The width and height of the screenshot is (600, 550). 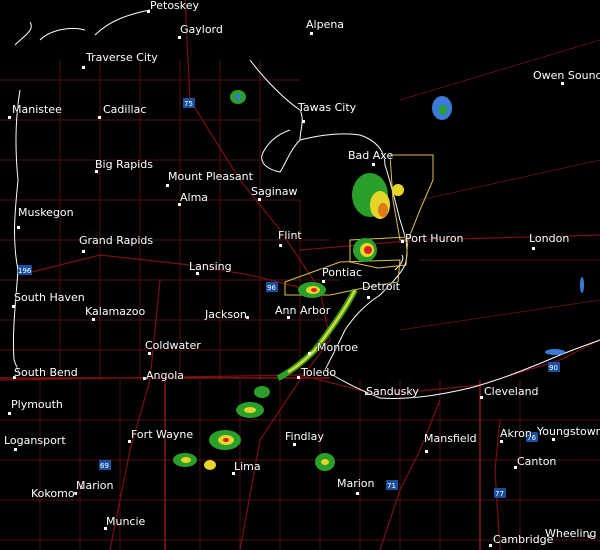 I want to click on city-port-huron: Port Huron, so click(x=434, y=238).